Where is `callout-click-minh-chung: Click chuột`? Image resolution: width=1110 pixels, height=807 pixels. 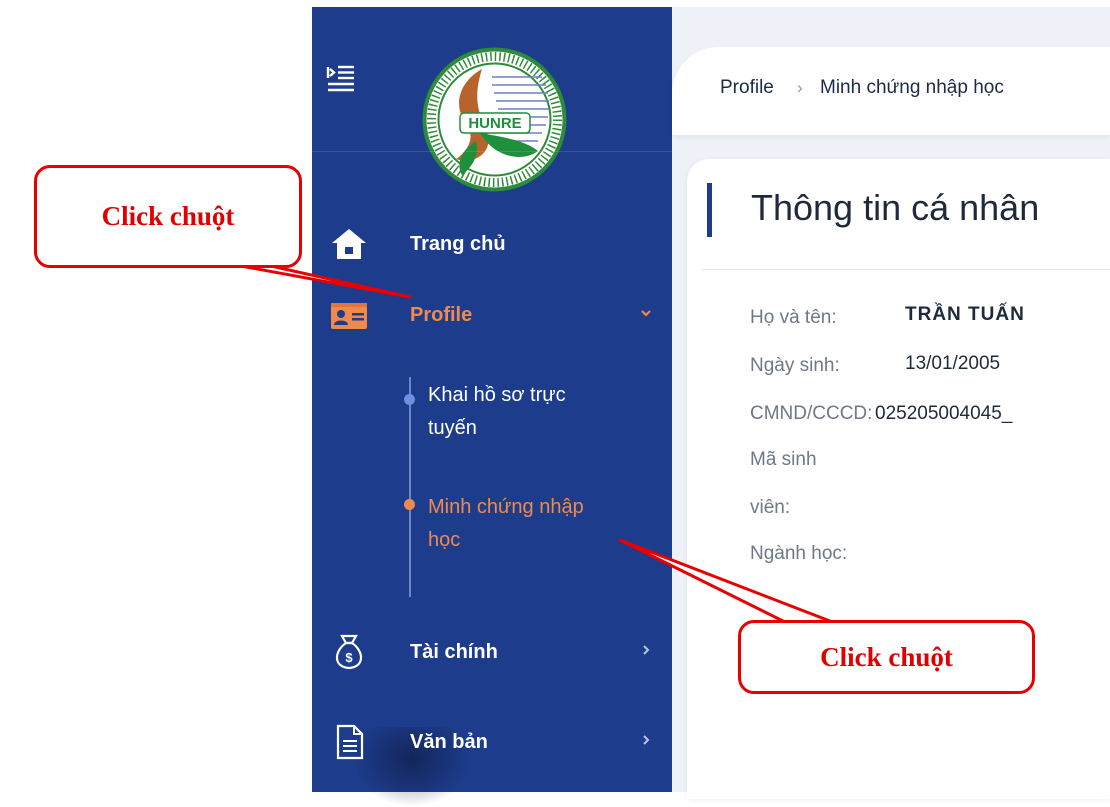 callout-click-minh-chung: Click chuột is located at coordinates (886, 657).